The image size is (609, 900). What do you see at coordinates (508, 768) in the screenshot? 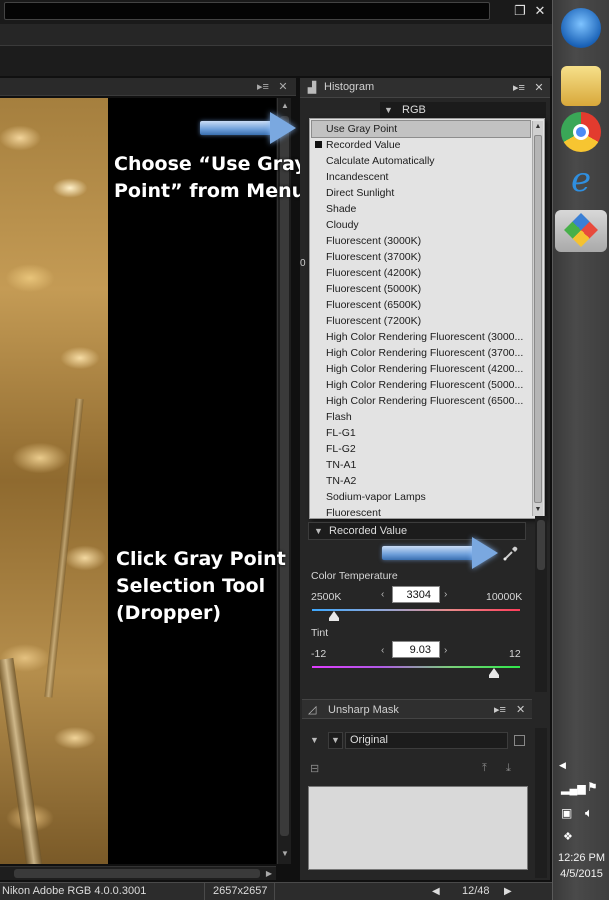
I see `move-down-icon: ⤓` at bounding box center [508, 768].